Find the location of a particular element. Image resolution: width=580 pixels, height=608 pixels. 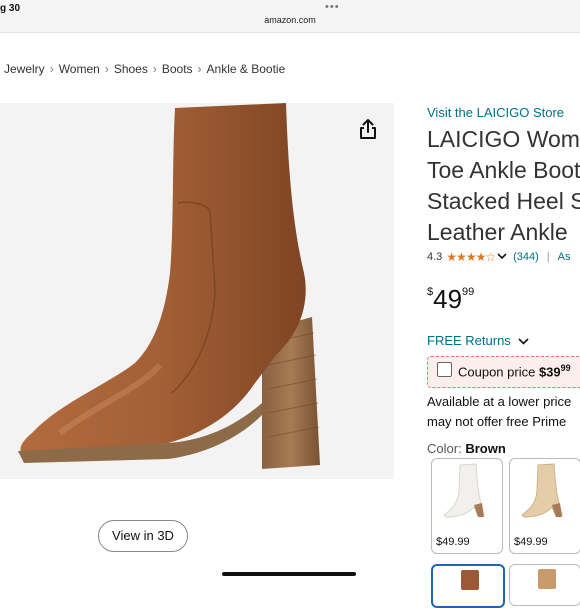

rating-row: 4.3 ★★★★☆ (344) | As is located at coordinates (498, 257).